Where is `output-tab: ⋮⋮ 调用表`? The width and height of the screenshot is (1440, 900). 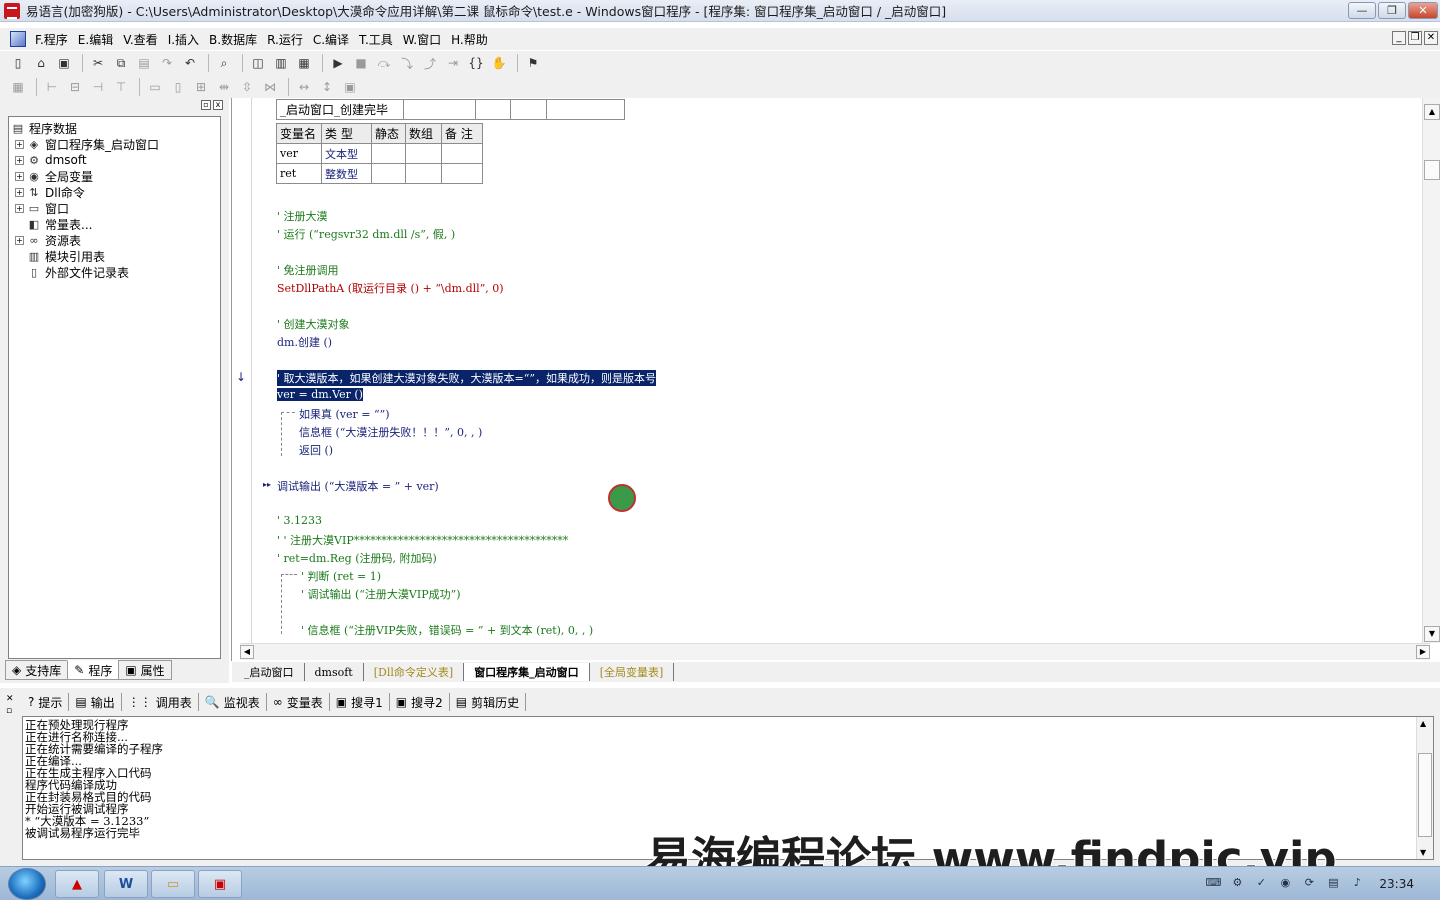 output-tab: ⋮⋮ 调用表 is located at coordinates (160, 702).